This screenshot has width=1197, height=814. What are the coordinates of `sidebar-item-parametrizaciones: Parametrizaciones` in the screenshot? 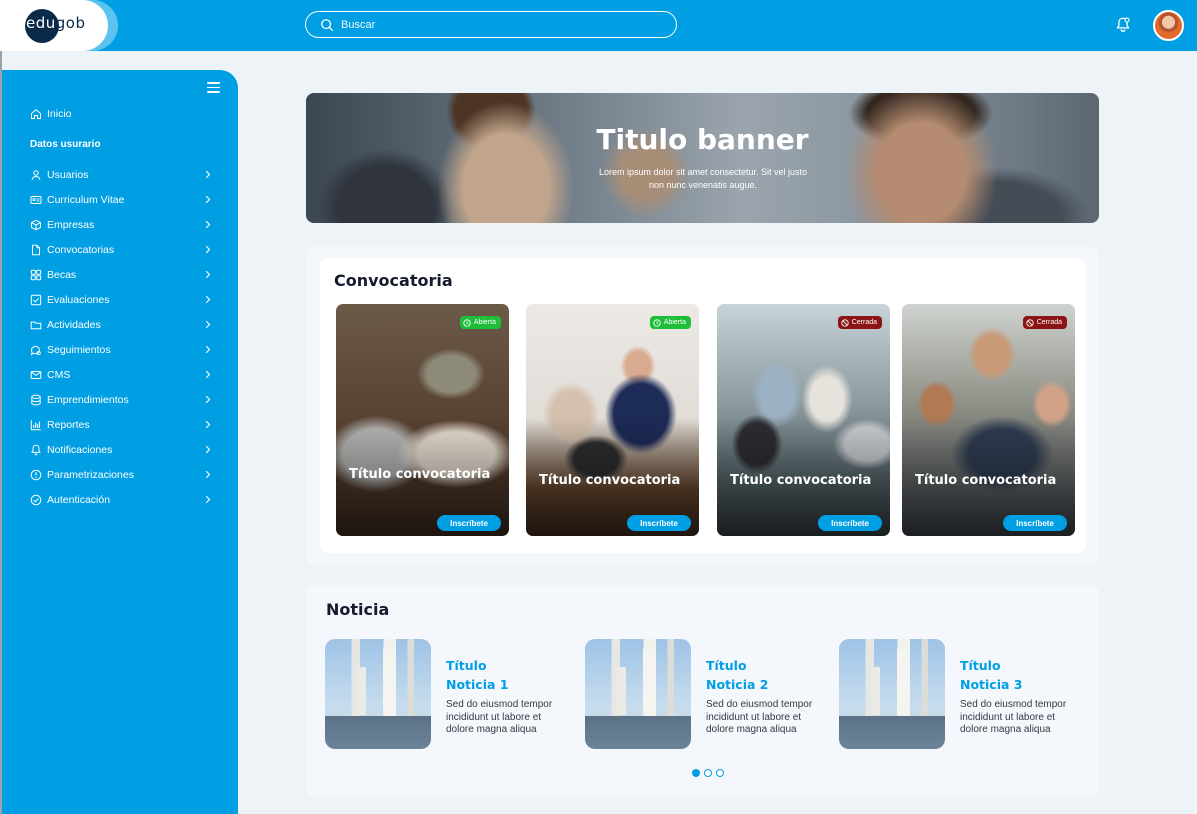 It's located at (122, 474).